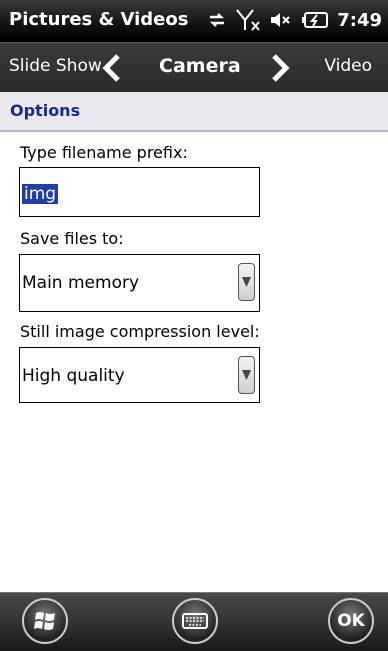 Image resolution: width=388 pixels, height=651 pixels. I want to click on nav-current-camera: Camera, so click(200, 66).